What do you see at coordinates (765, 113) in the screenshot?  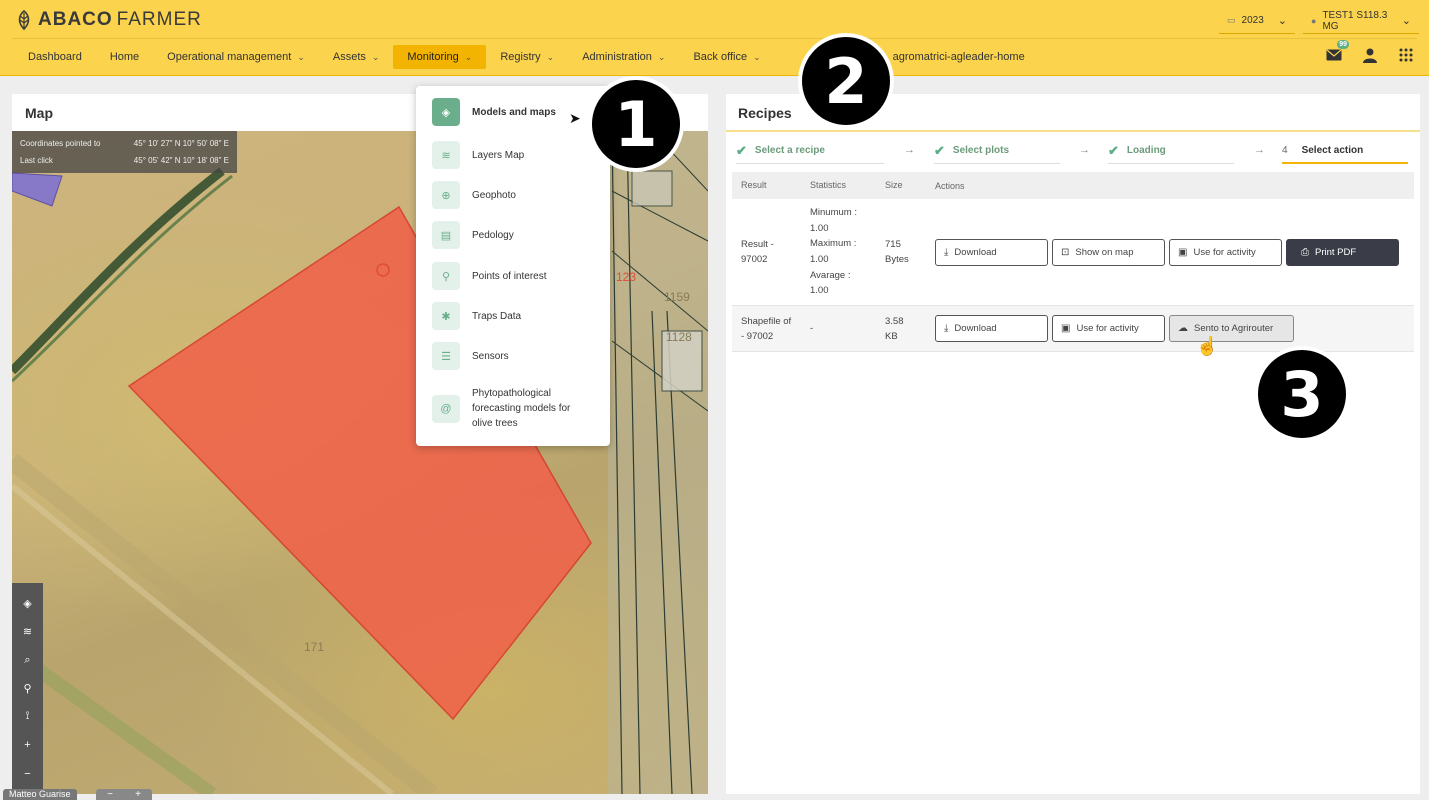 I see `recipes-title: Recipes` at bounding box center [765, 113].